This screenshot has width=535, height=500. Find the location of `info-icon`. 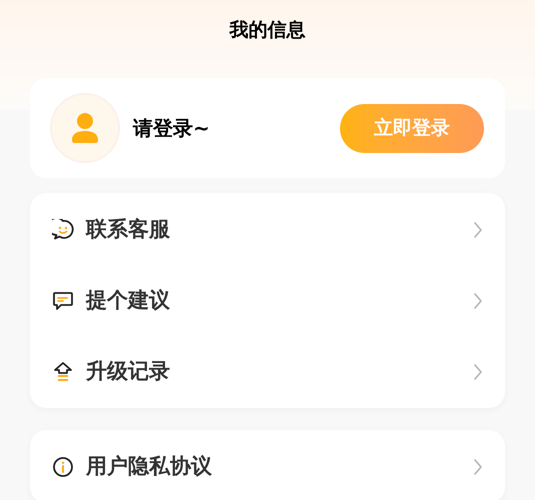

info-icon is located at coordinates (63, 467).